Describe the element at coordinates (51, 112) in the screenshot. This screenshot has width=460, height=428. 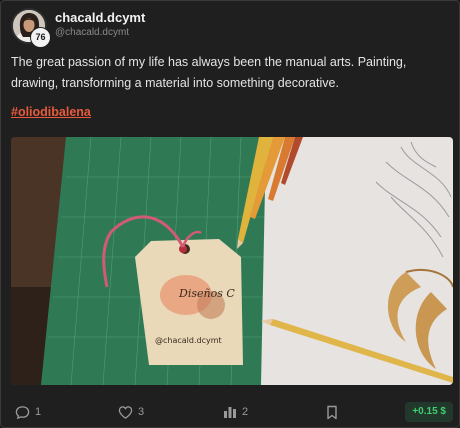
I see `hashtag-link: #oliodibalena` at that location.